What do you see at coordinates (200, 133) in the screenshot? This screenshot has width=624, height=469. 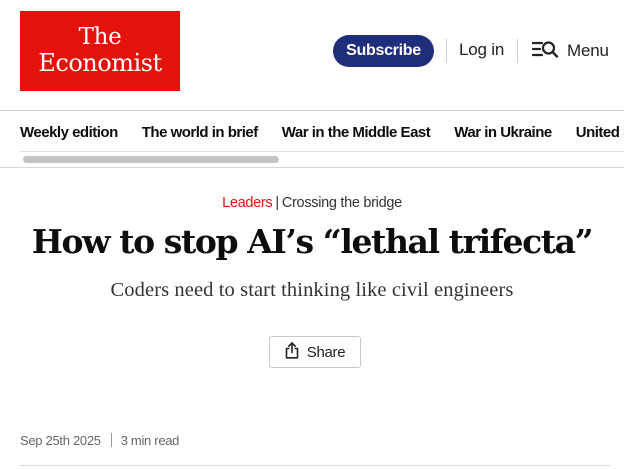 I see `nav-item-world-in-brief: The world in brief` at bounding box center [200, 133].